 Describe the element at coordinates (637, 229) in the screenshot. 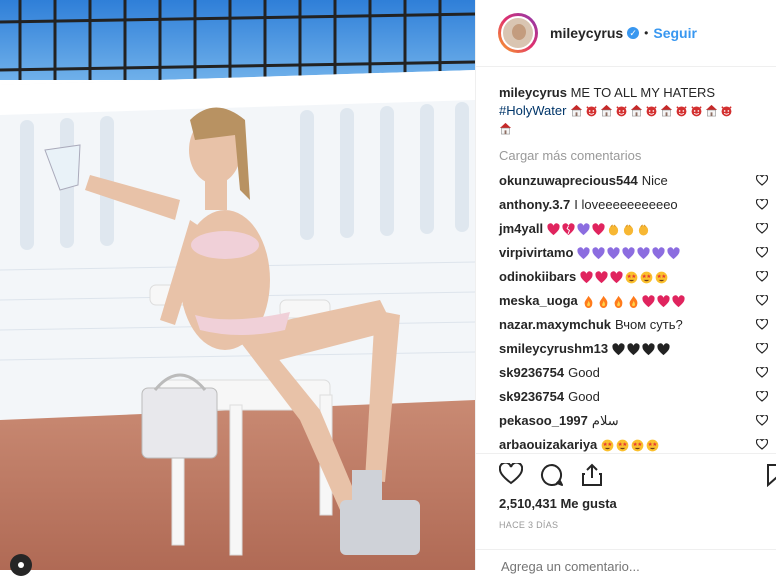

I see `comment-row: jm4yall` at that location.